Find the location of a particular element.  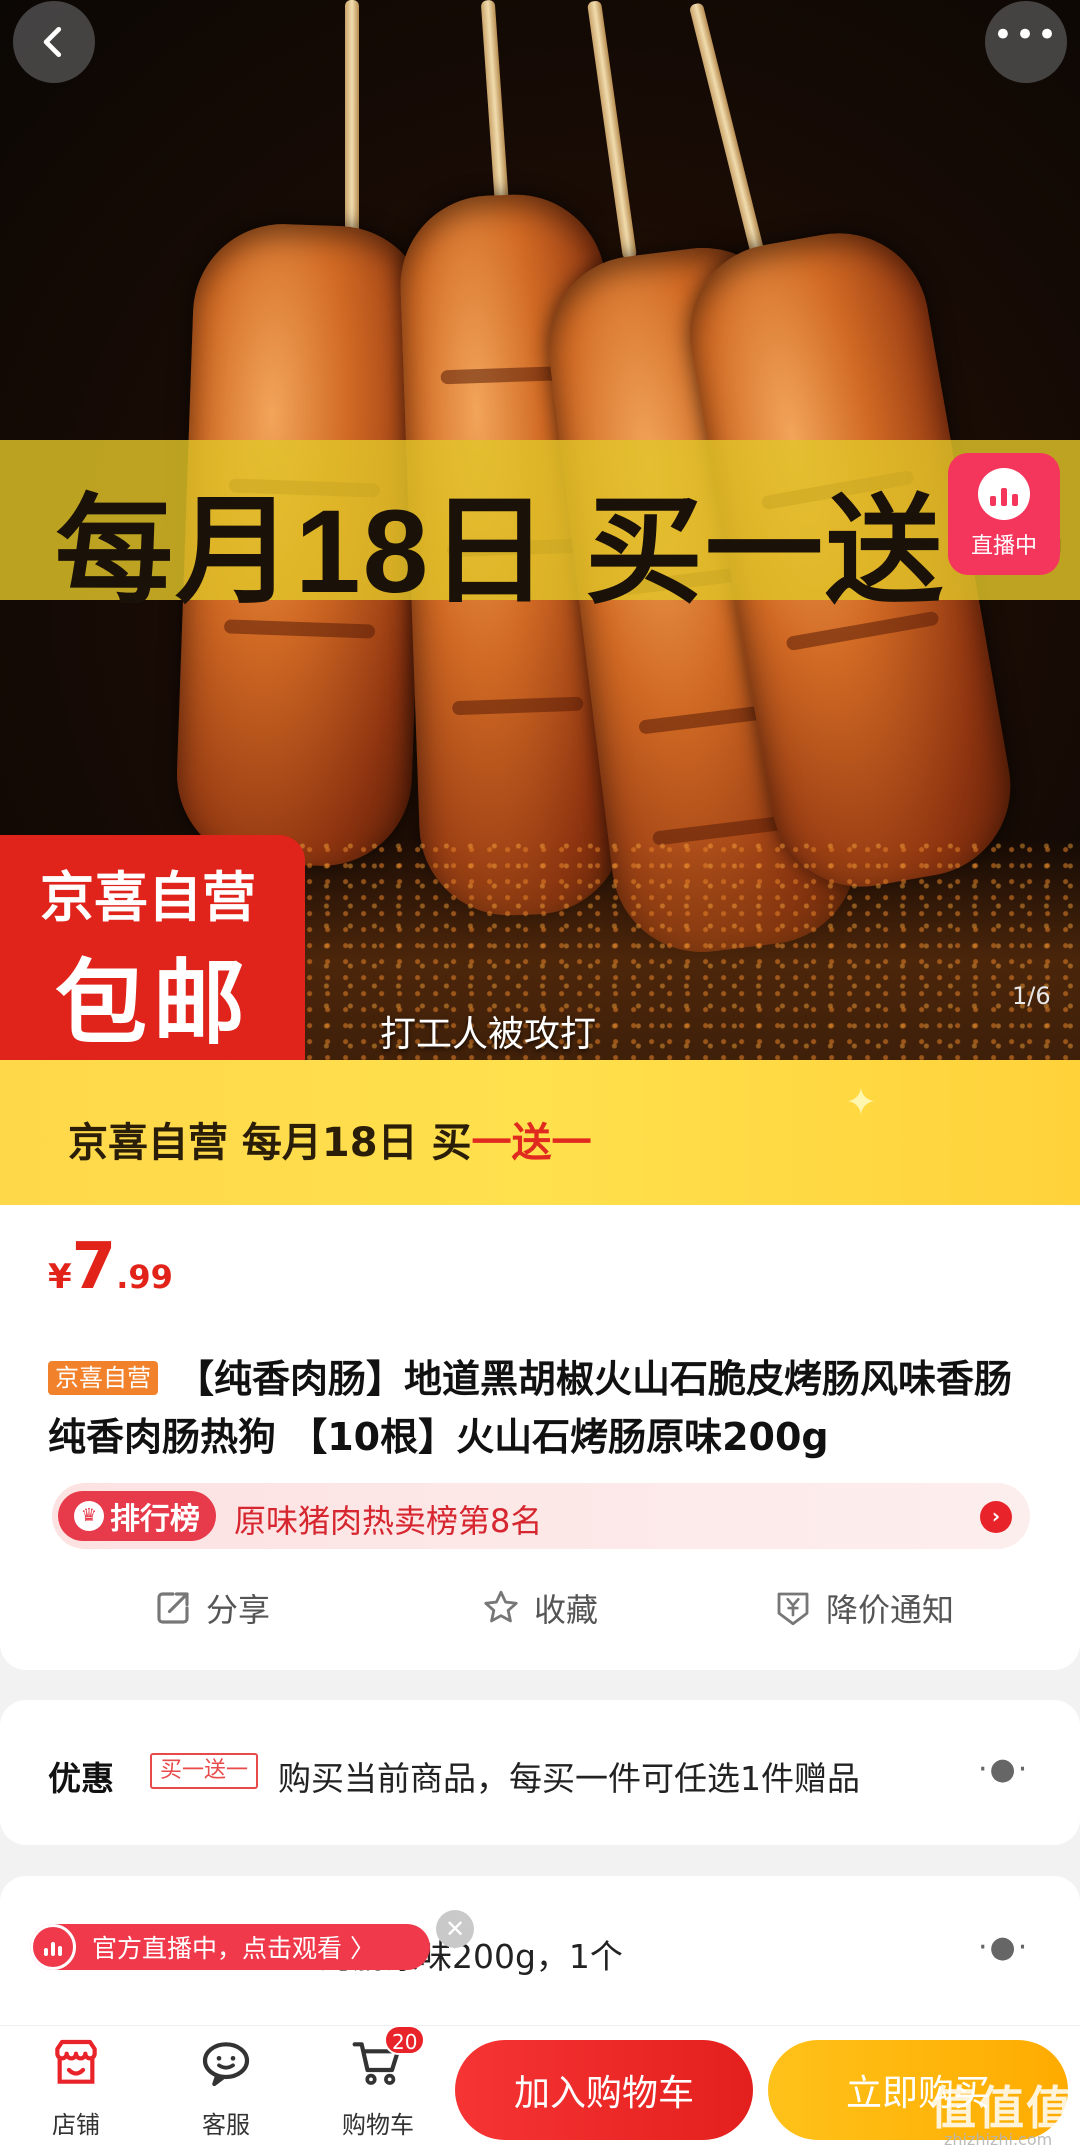

product-actions: 分享 收藏 降价通知 is located at coordinates (540, 1615).